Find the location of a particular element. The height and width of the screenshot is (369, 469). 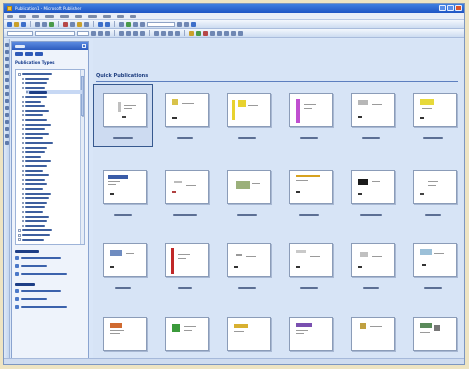

shadow-style-icon is located at coordinates (233, 33).